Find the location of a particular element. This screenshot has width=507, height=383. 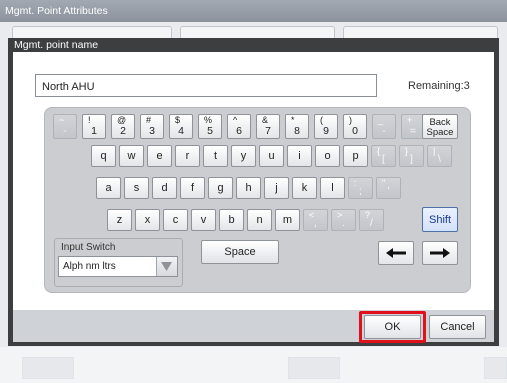

key-char: j is located at coordinates (276, 188).